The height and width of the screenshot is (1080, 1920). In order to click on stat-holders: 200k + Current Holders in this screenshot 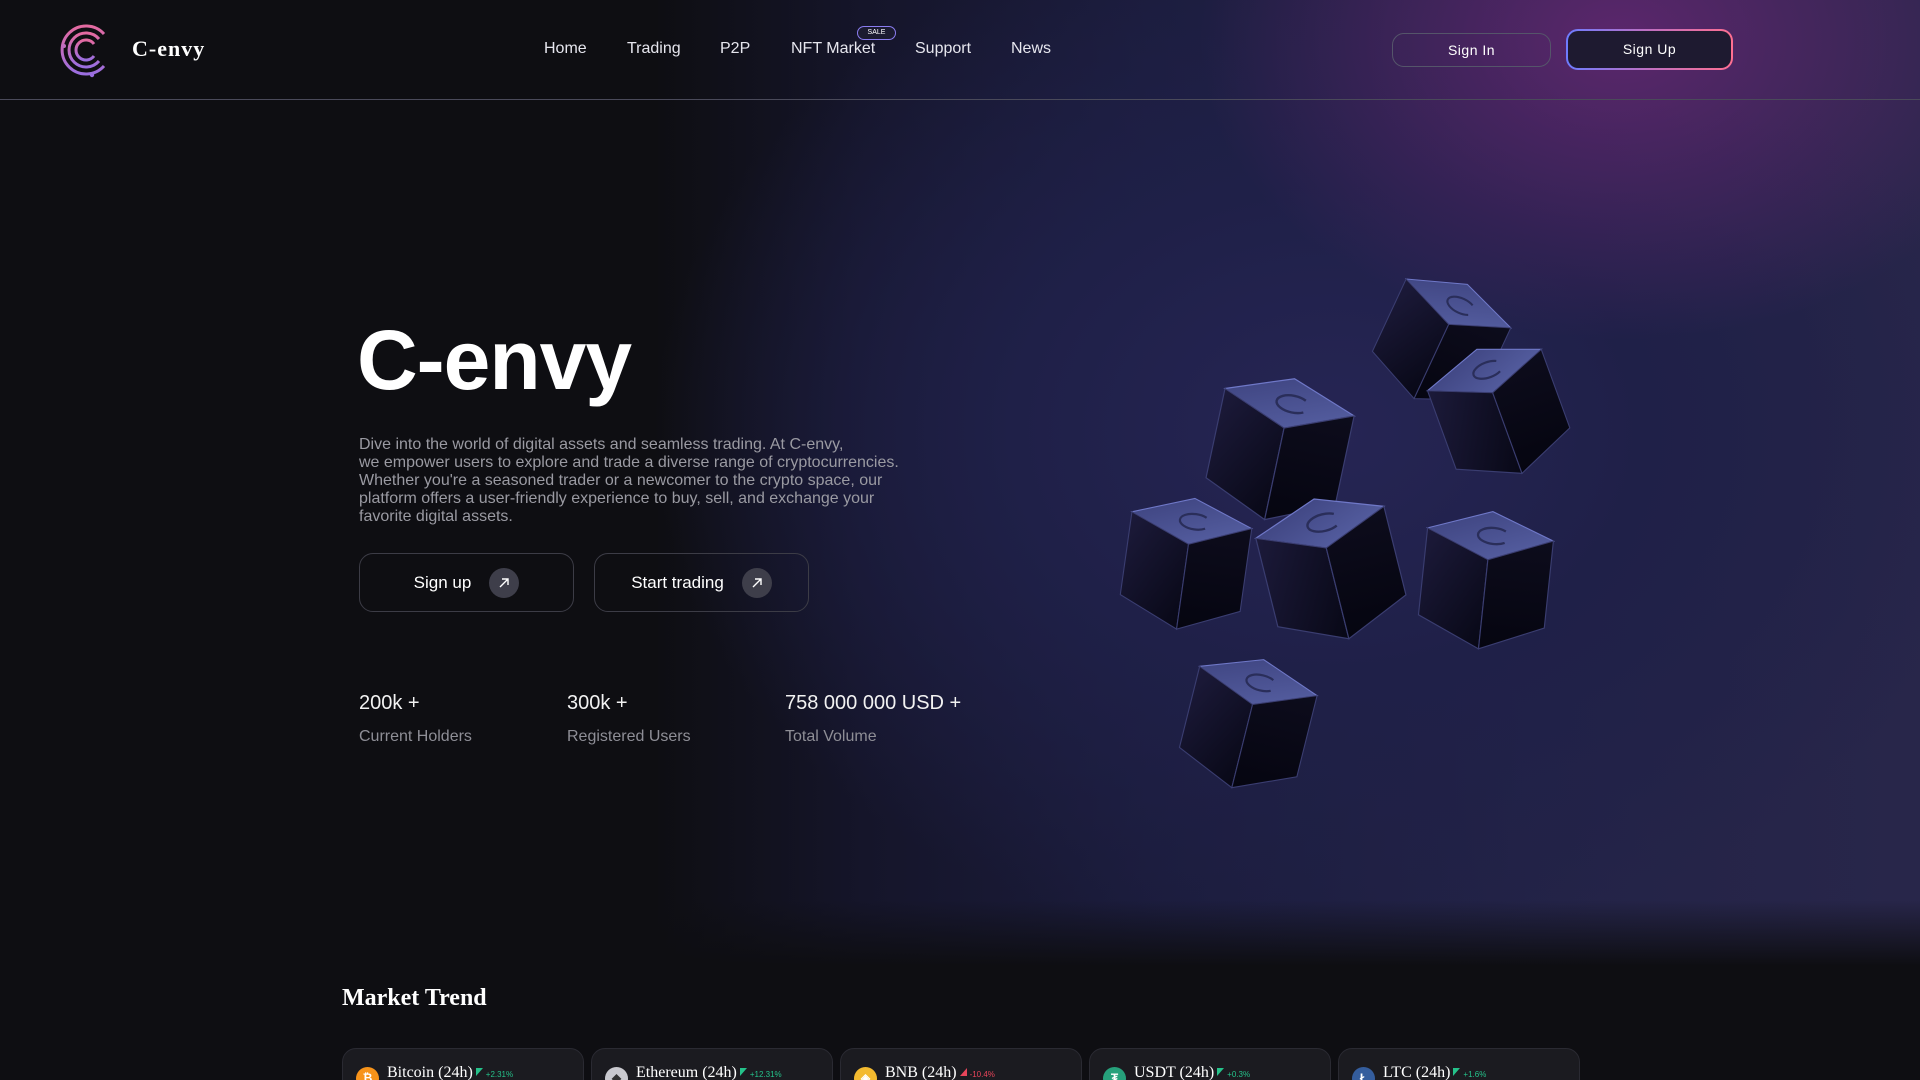, I will do `click(415, 719)`.